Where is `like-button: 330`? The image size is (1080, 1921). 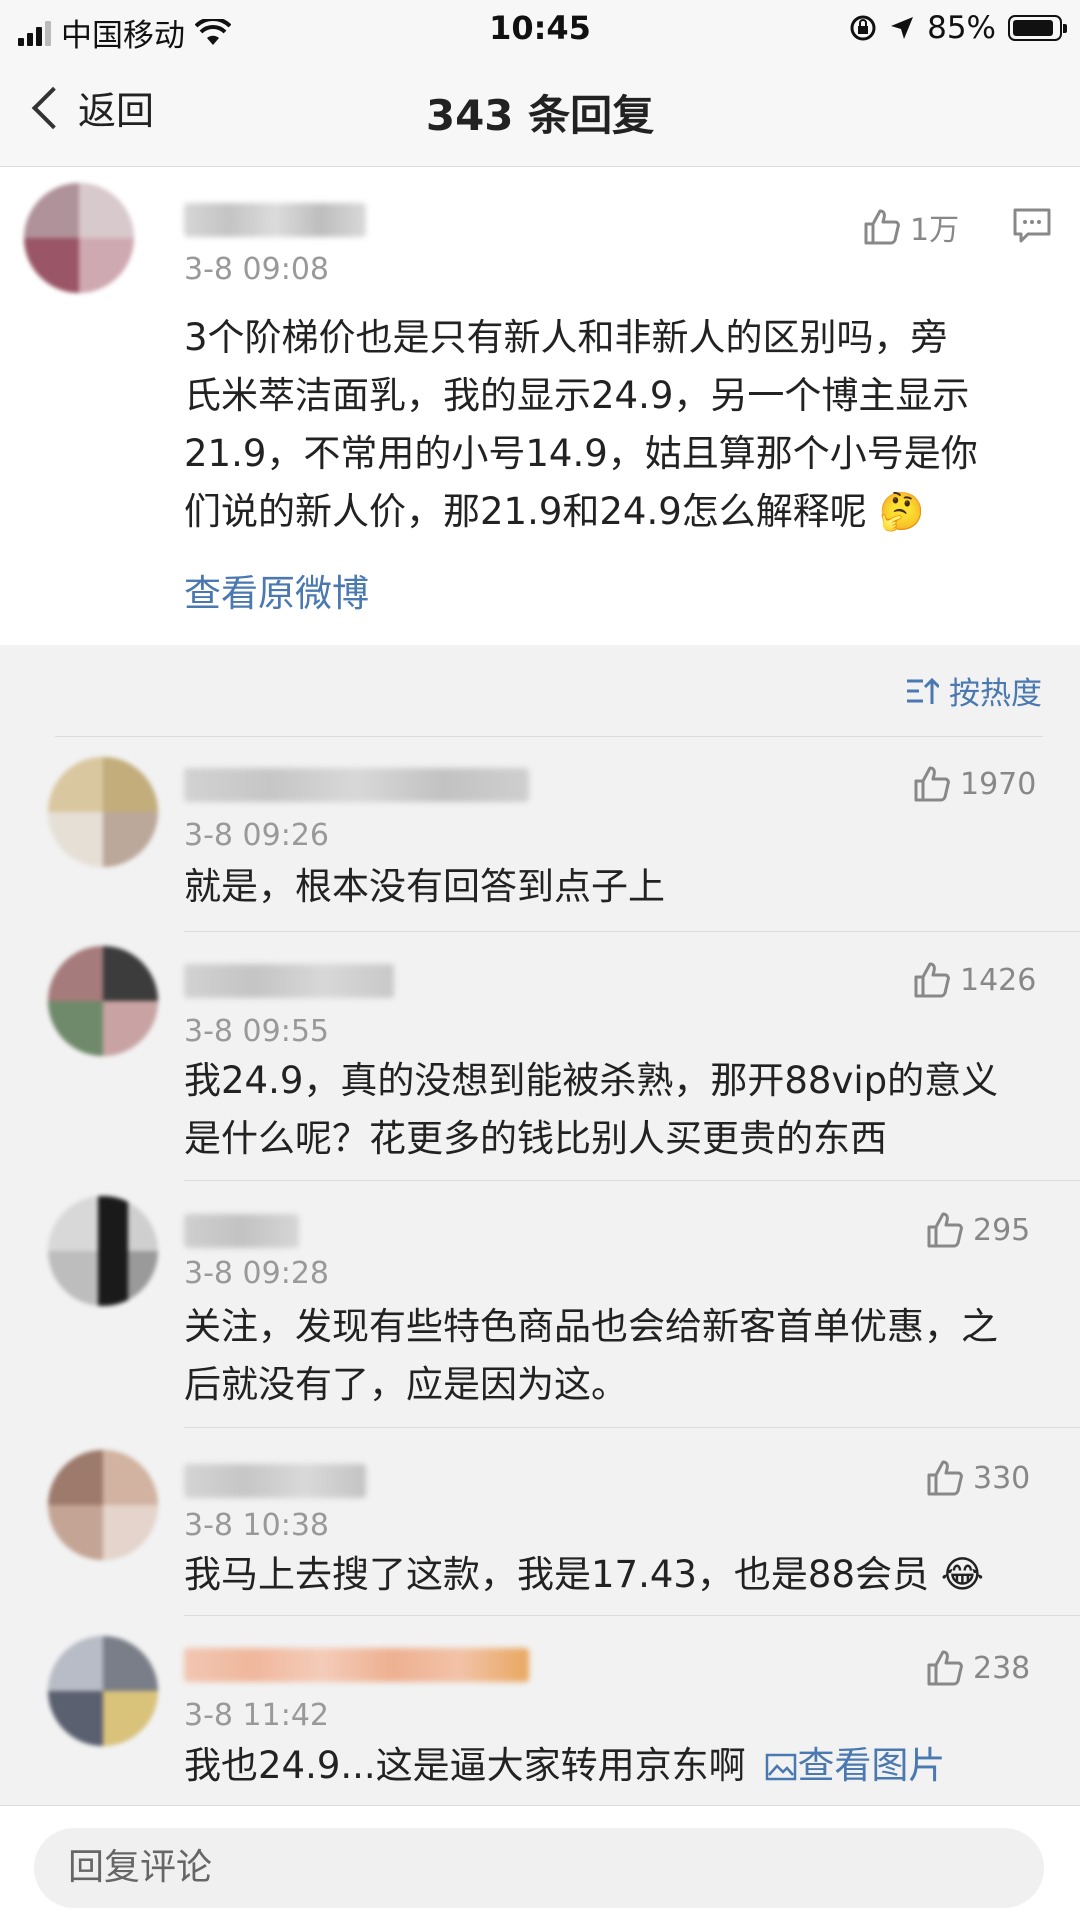
like-button: 330 is located at coordinates (977, 1478).